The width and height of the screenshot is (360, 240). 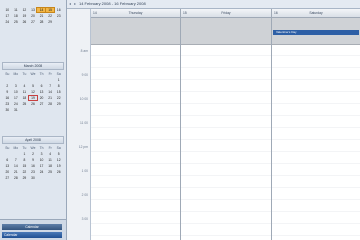 What do you see at coordinates (32, 235) in the screenshot?
I see `calendar-nav-button: Calendar` at bounding box center [32, 235].